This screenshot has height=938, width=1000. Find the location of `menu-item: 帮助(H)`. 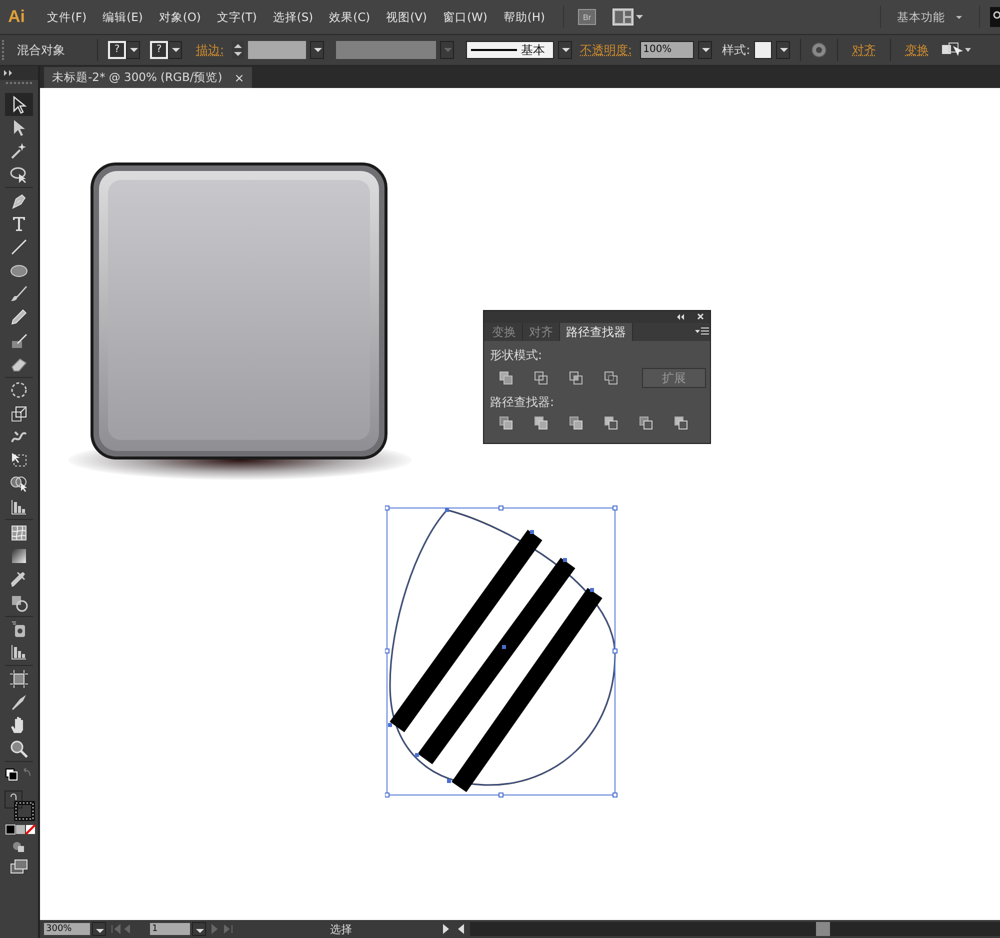

menu-item: 帮助(H) is located at coordinates (524, 17).